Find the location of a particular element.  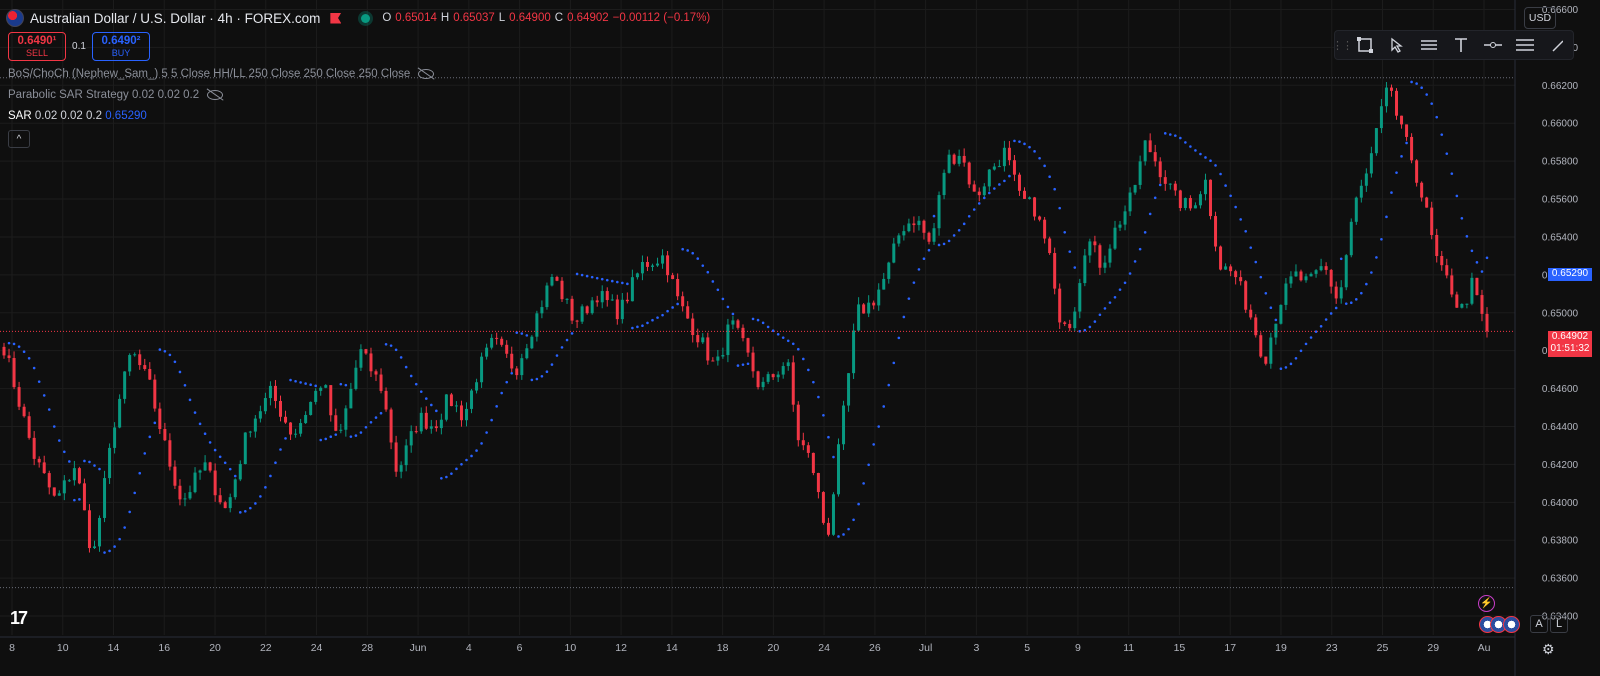

live-status-icon is located at coordinates (366, 18).